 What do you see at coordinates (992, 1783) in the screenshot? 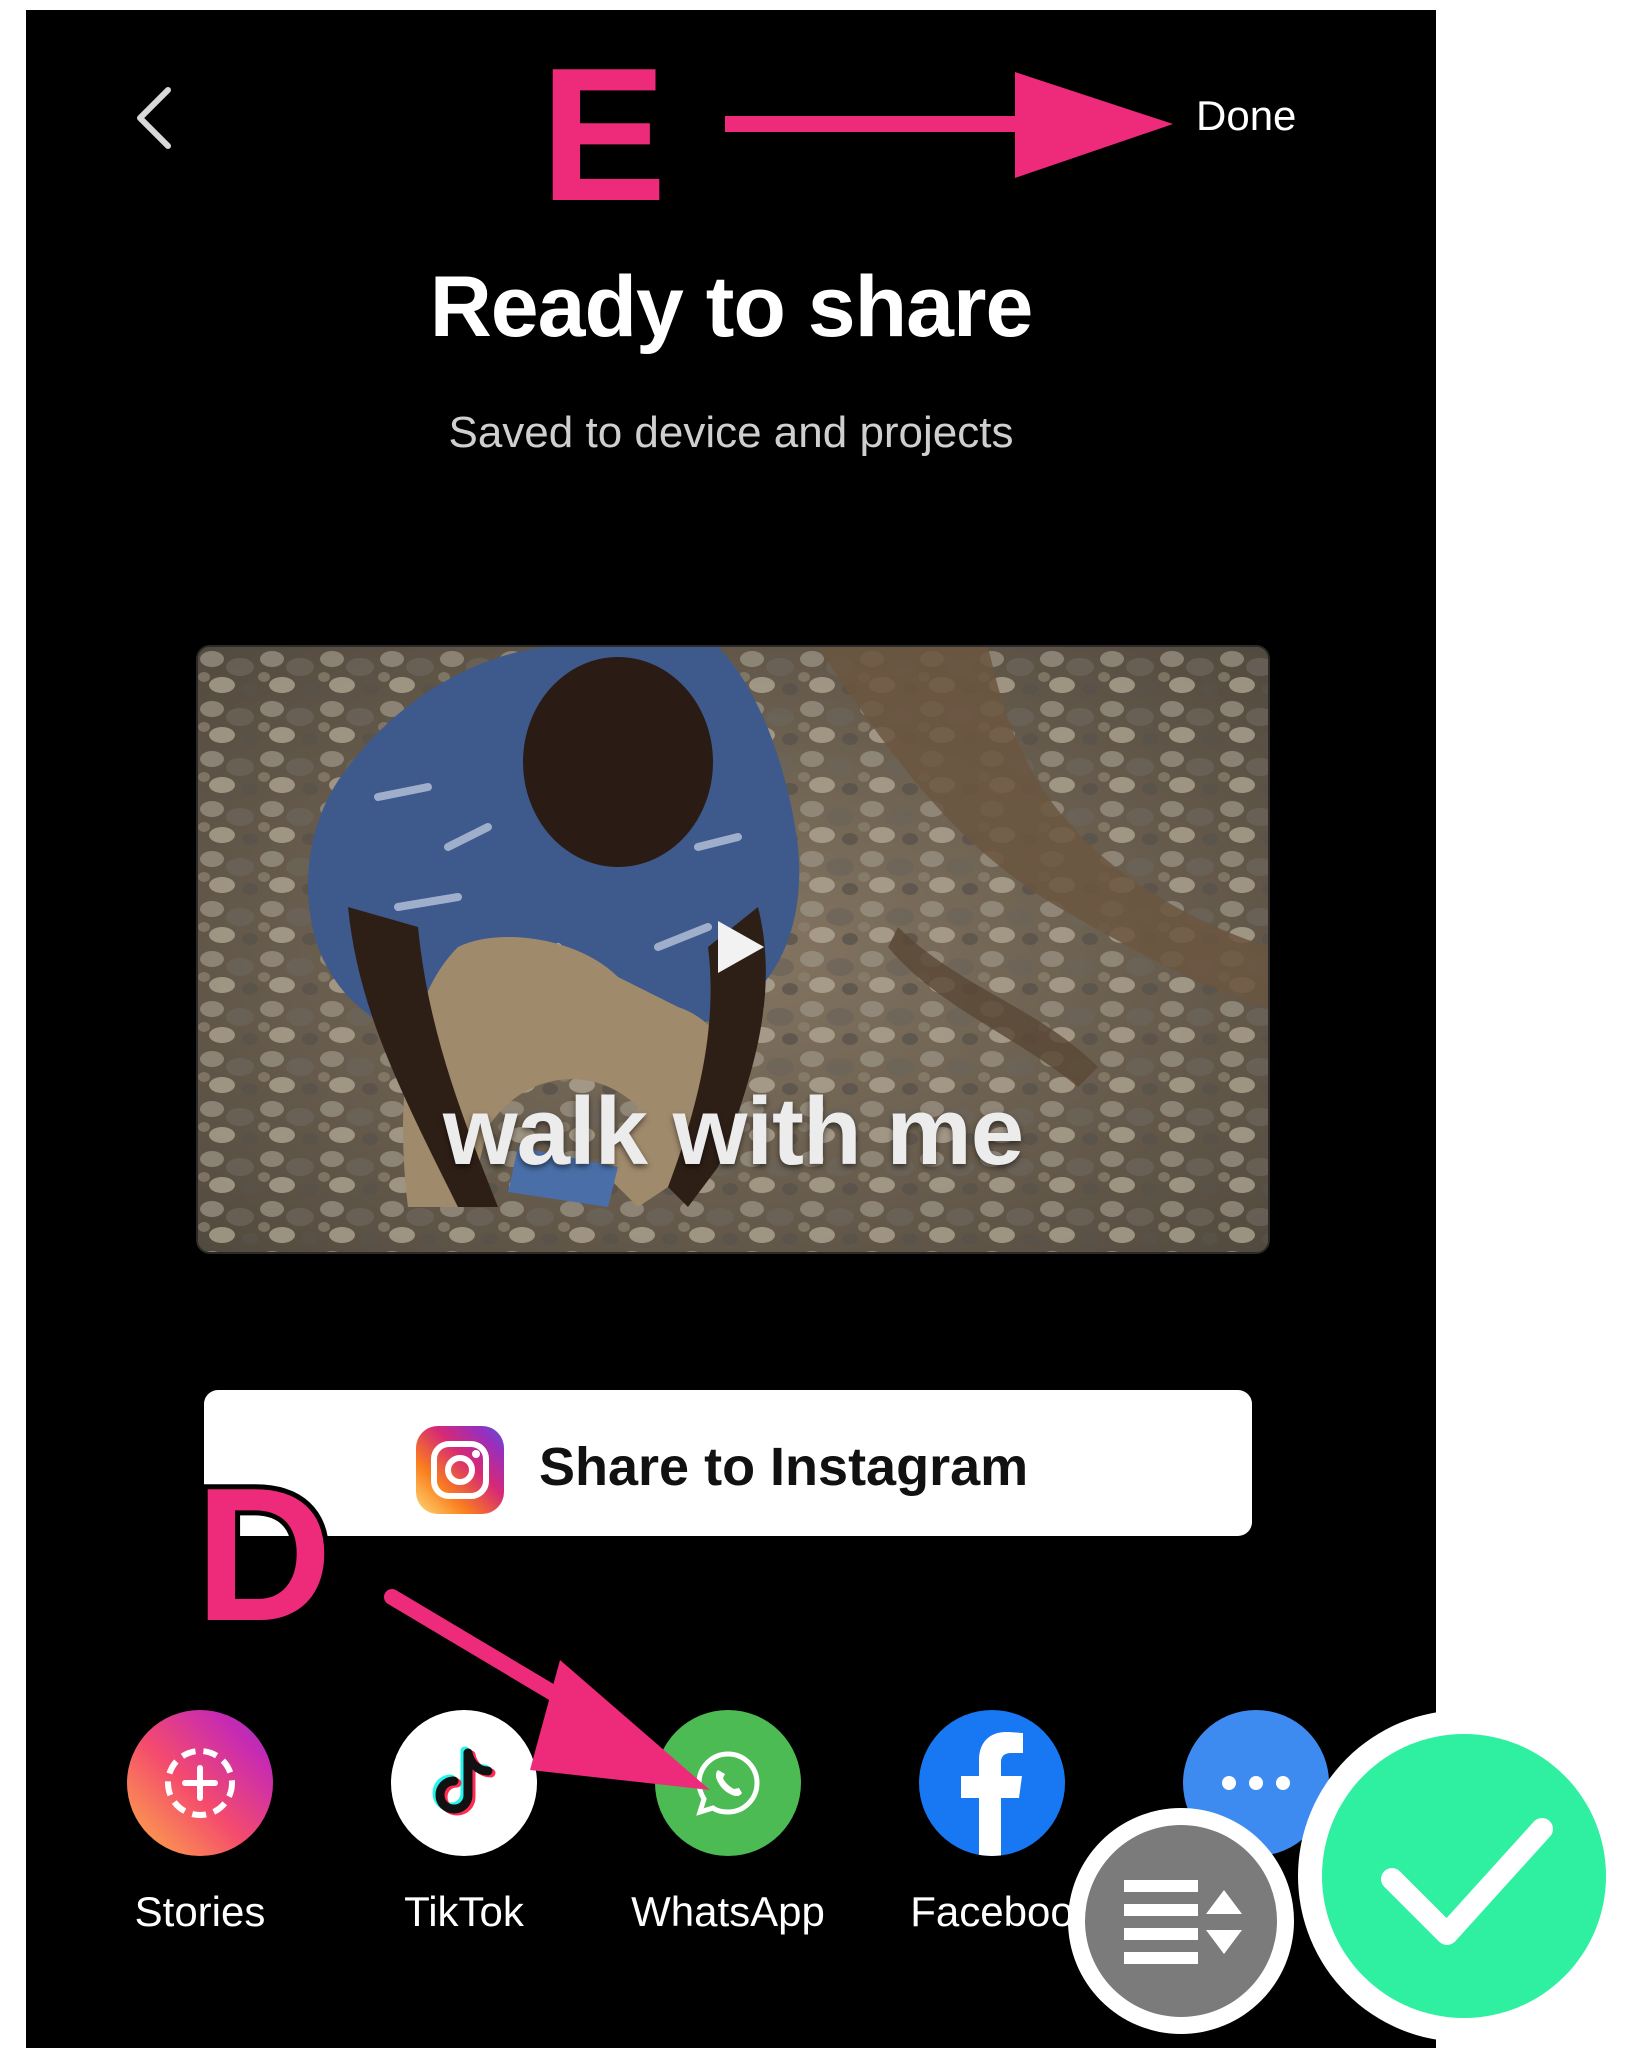
I see `facebook-icon` at bounding box center [992, 1783].